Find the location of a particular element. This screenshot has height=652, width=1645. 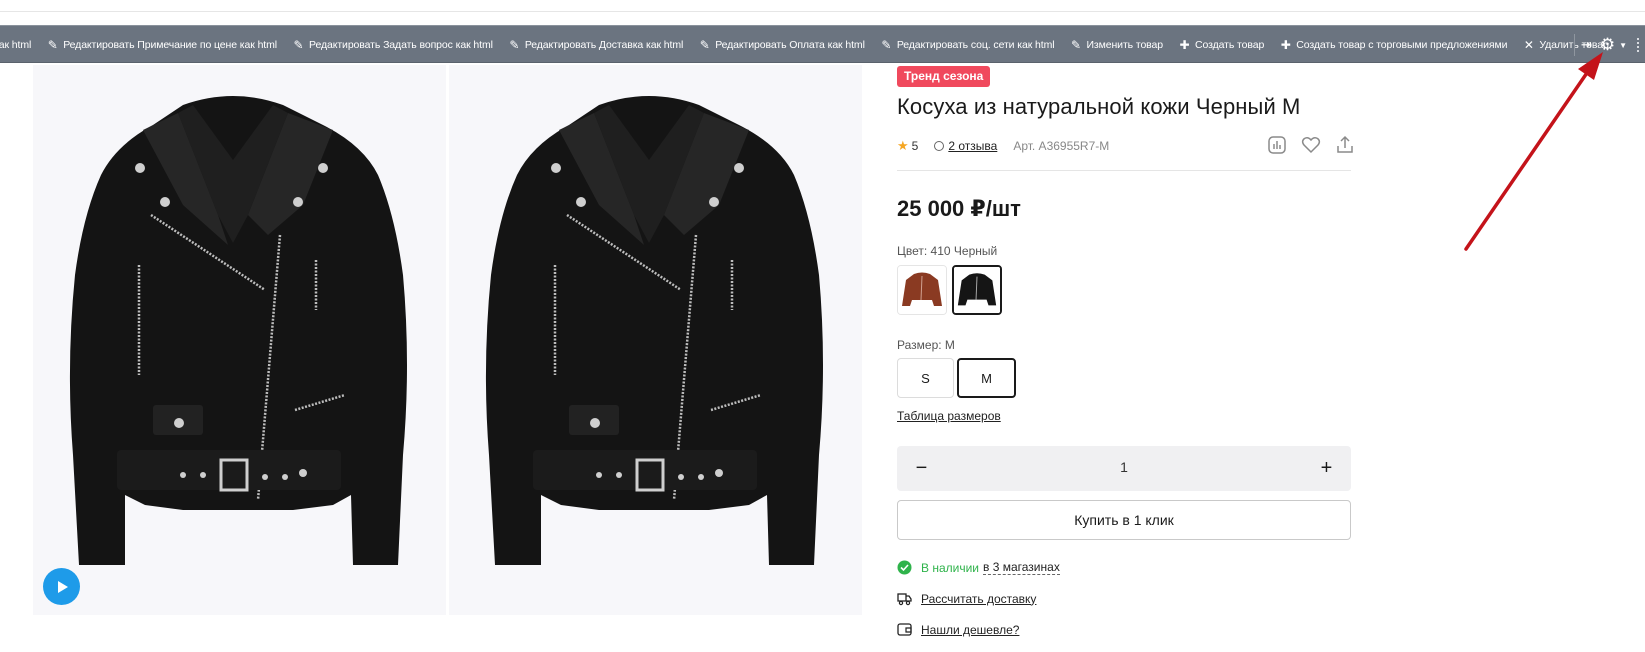

wallet-icon is located at coordinates (904, 629).